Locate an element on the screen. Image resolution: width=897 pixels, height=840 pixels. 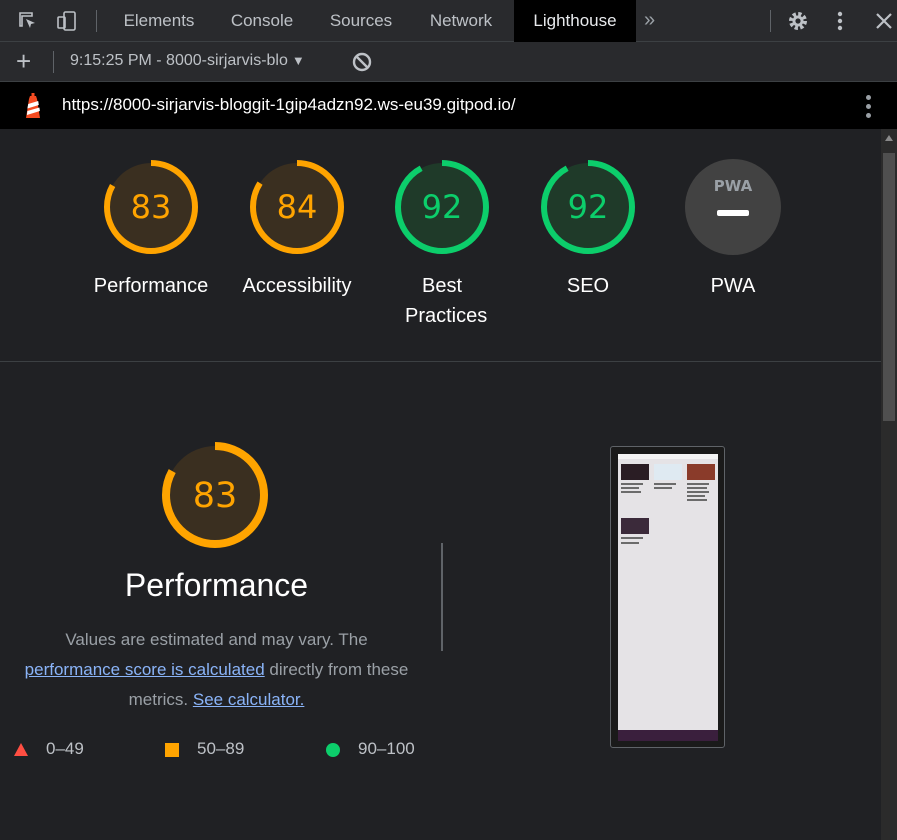
gear-icon is located at coordinates (798, 21).